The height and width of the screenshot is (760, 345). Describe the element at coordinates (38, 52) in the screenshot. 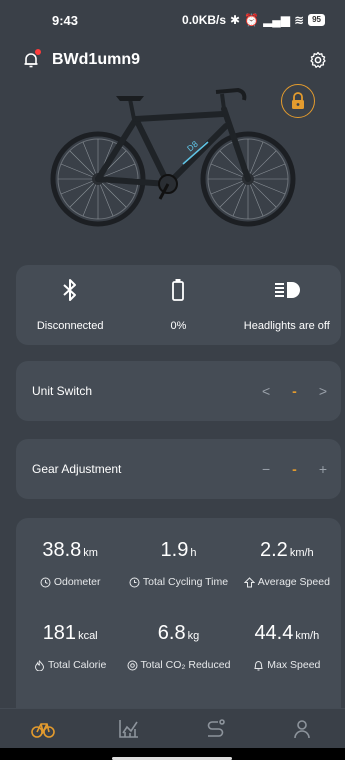

I see `notification-dot` at that location.